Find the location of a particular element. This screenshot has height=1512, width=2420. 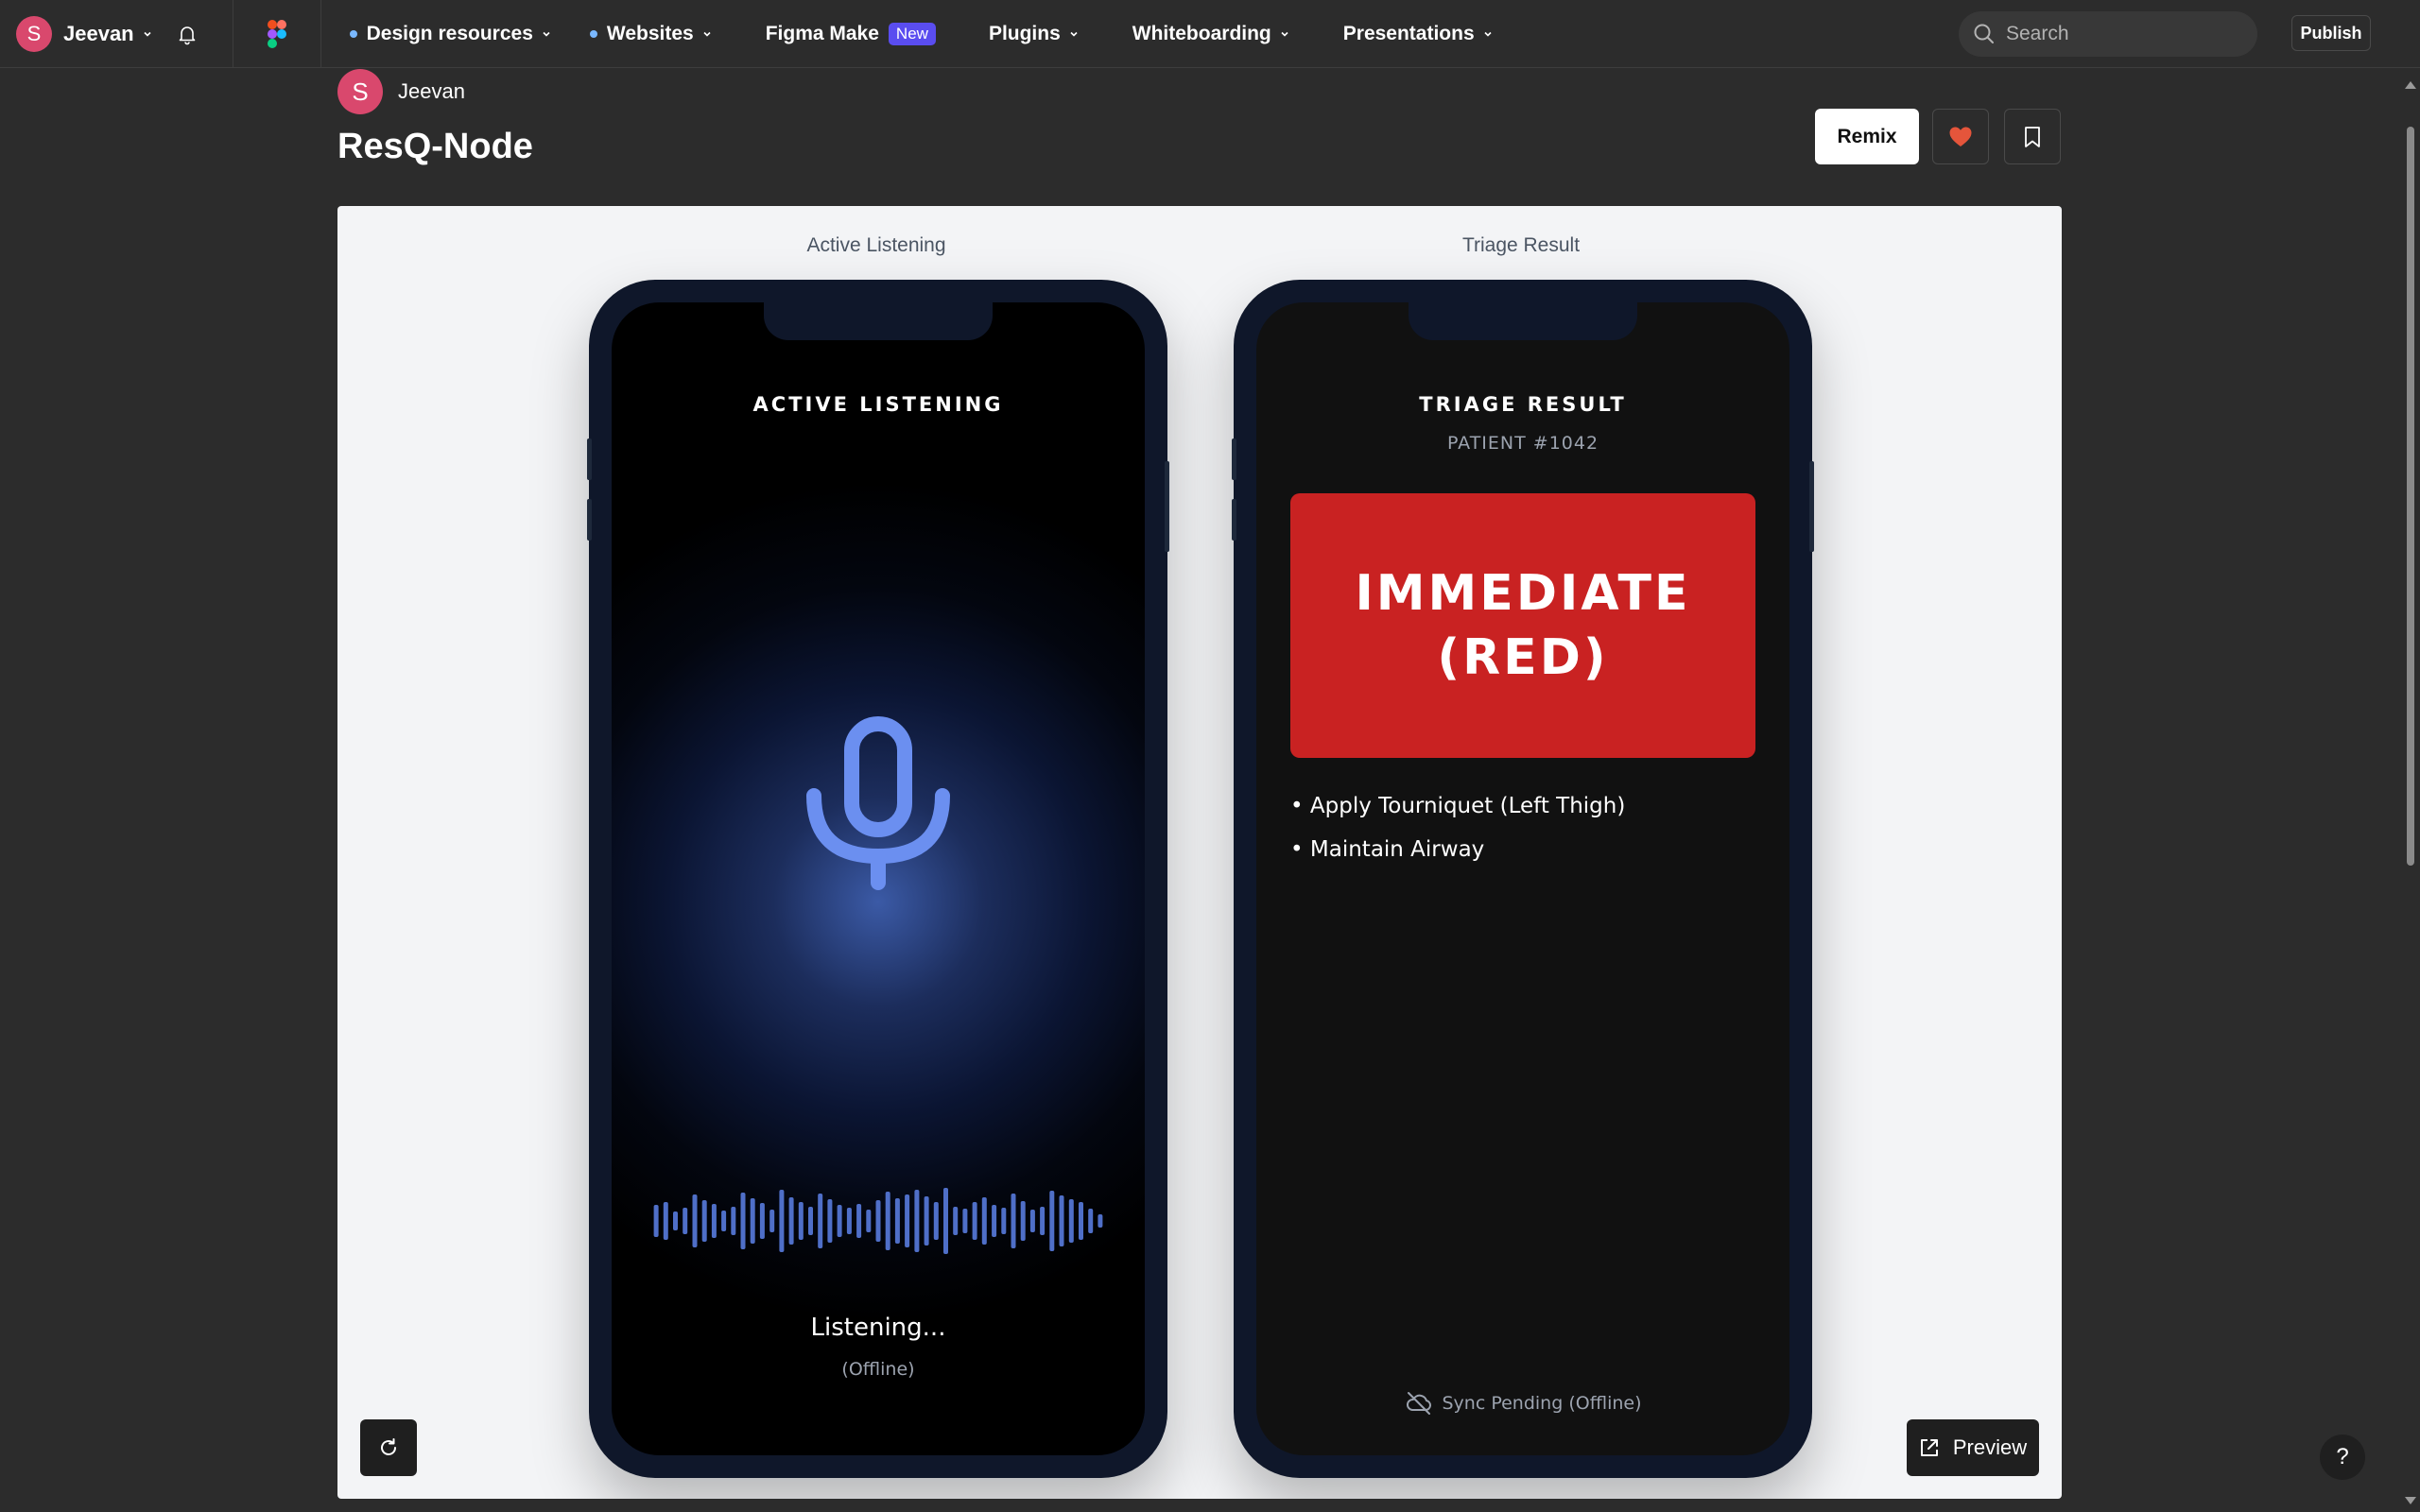

nav-plugins: Plugins is located at coordinates (1034, 34).